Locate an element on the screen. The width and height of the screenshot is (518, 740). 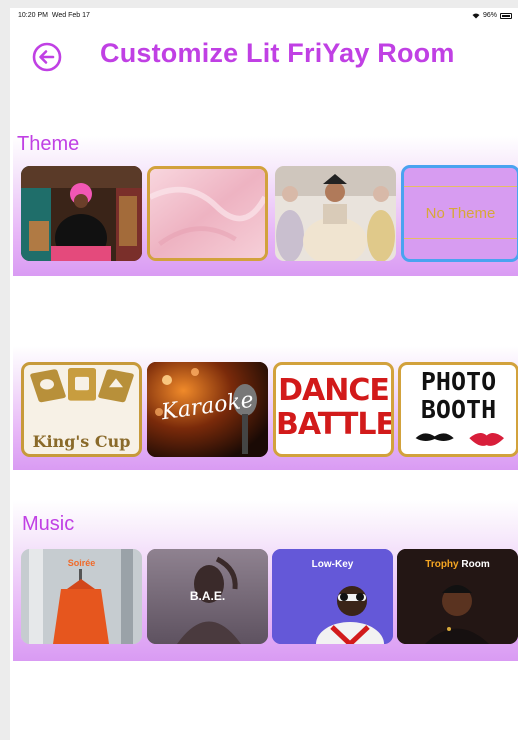
music-bae: B.A.E. is located at coordinates (207, 596).